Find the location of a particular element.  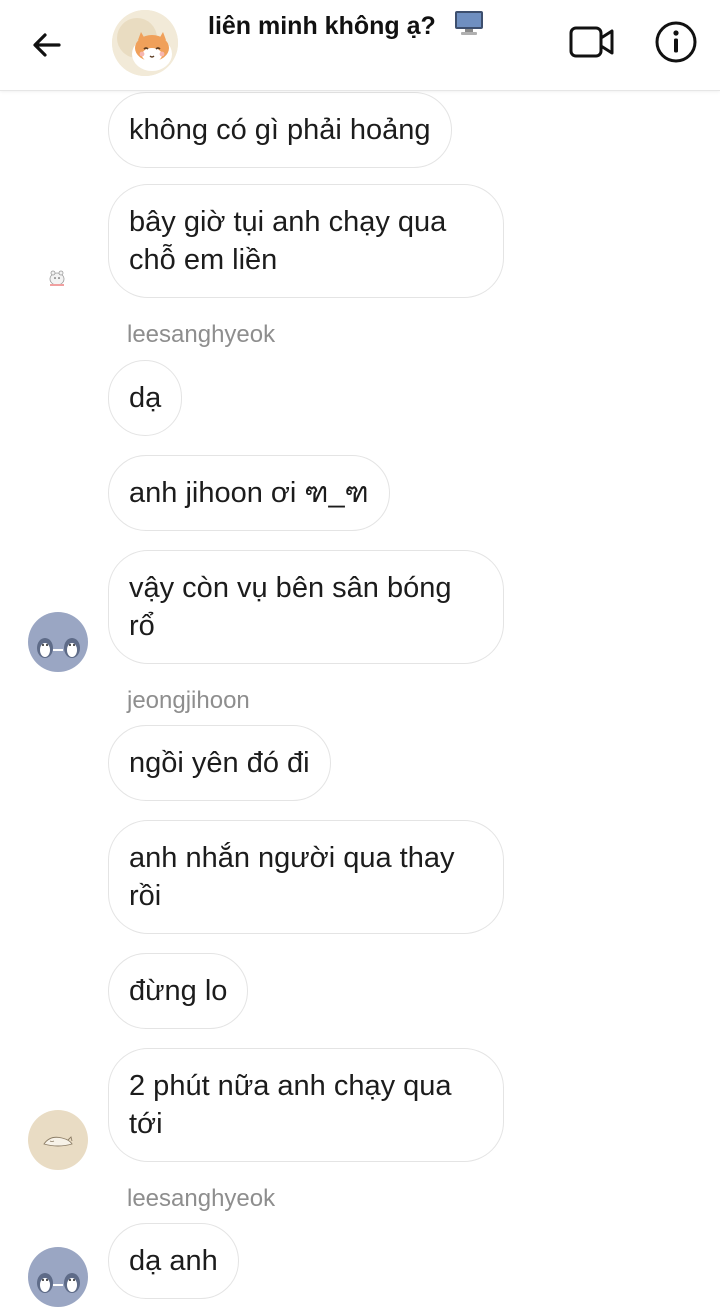

message-bubble: bây giờ tụi anh chạy qua chỗ em liền is located at coordinates (306, 241).